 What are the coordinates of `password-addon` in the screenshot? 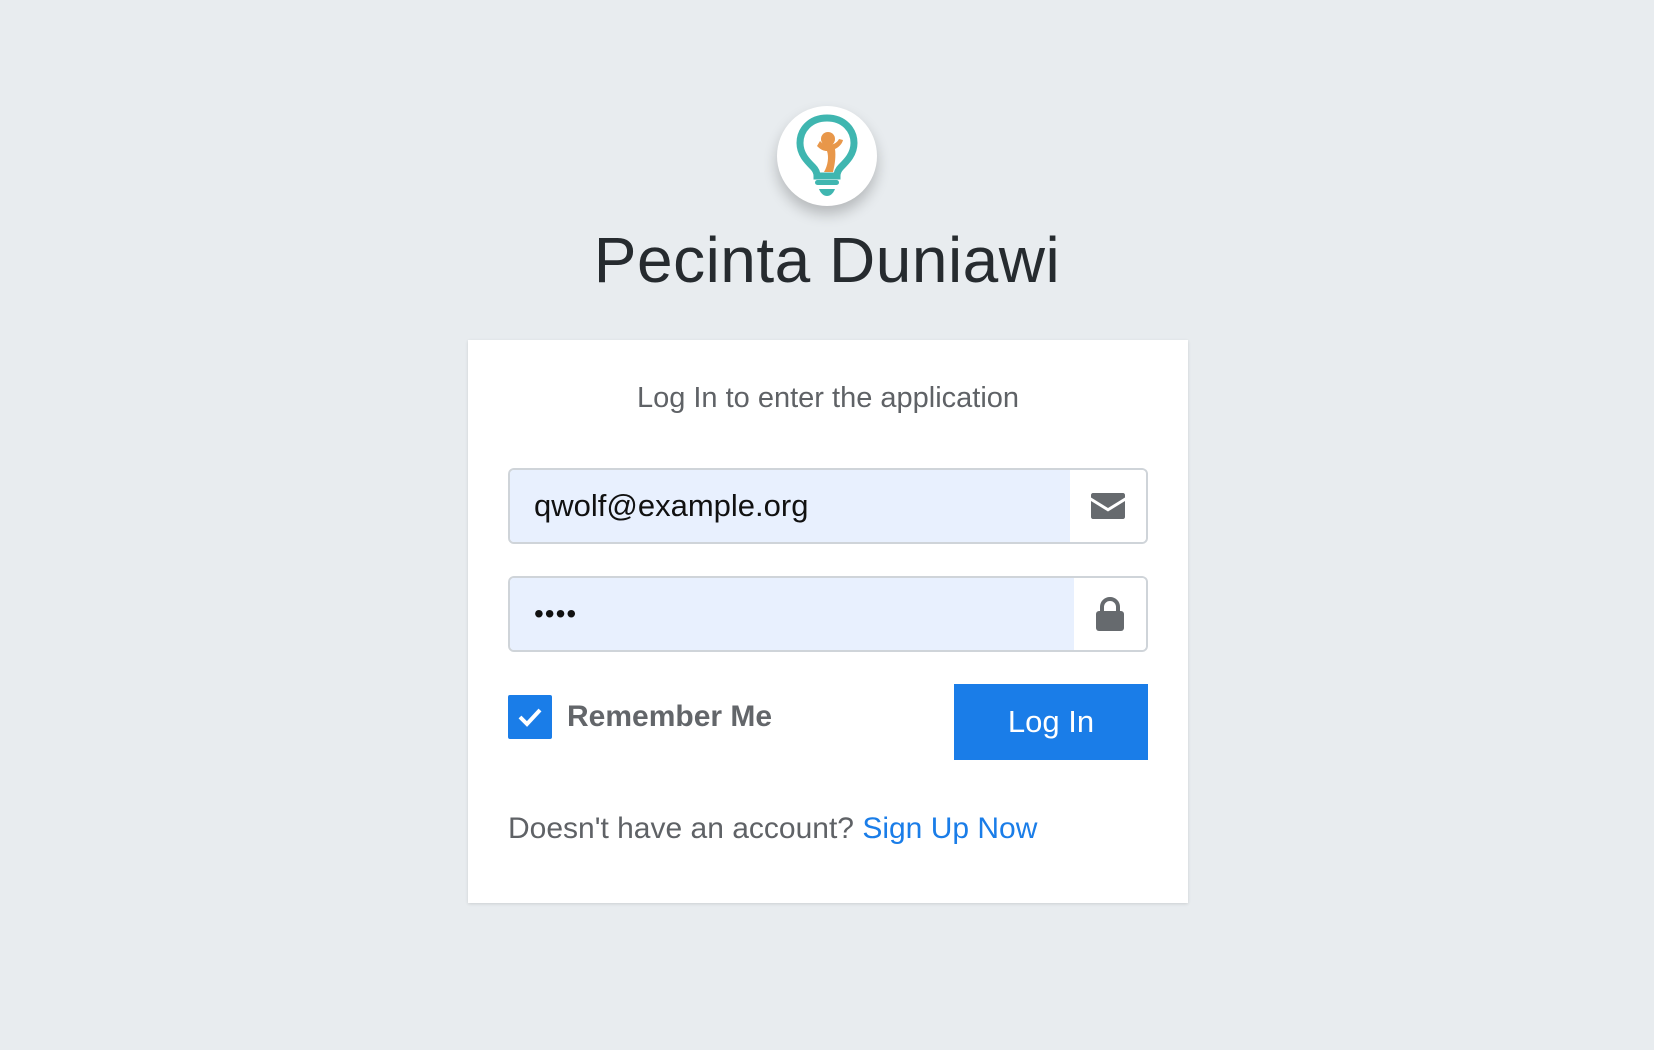 It's located at (1110, 614).